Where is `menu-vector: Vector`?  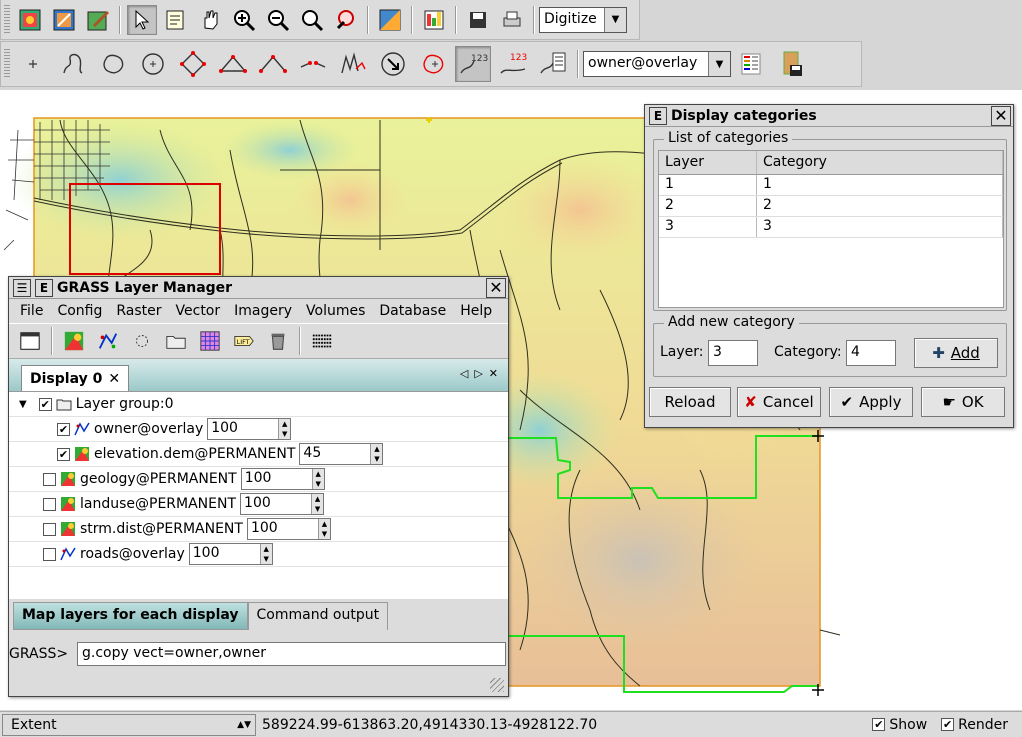 menu-vector: Vector is located at coordinates (198, 311).